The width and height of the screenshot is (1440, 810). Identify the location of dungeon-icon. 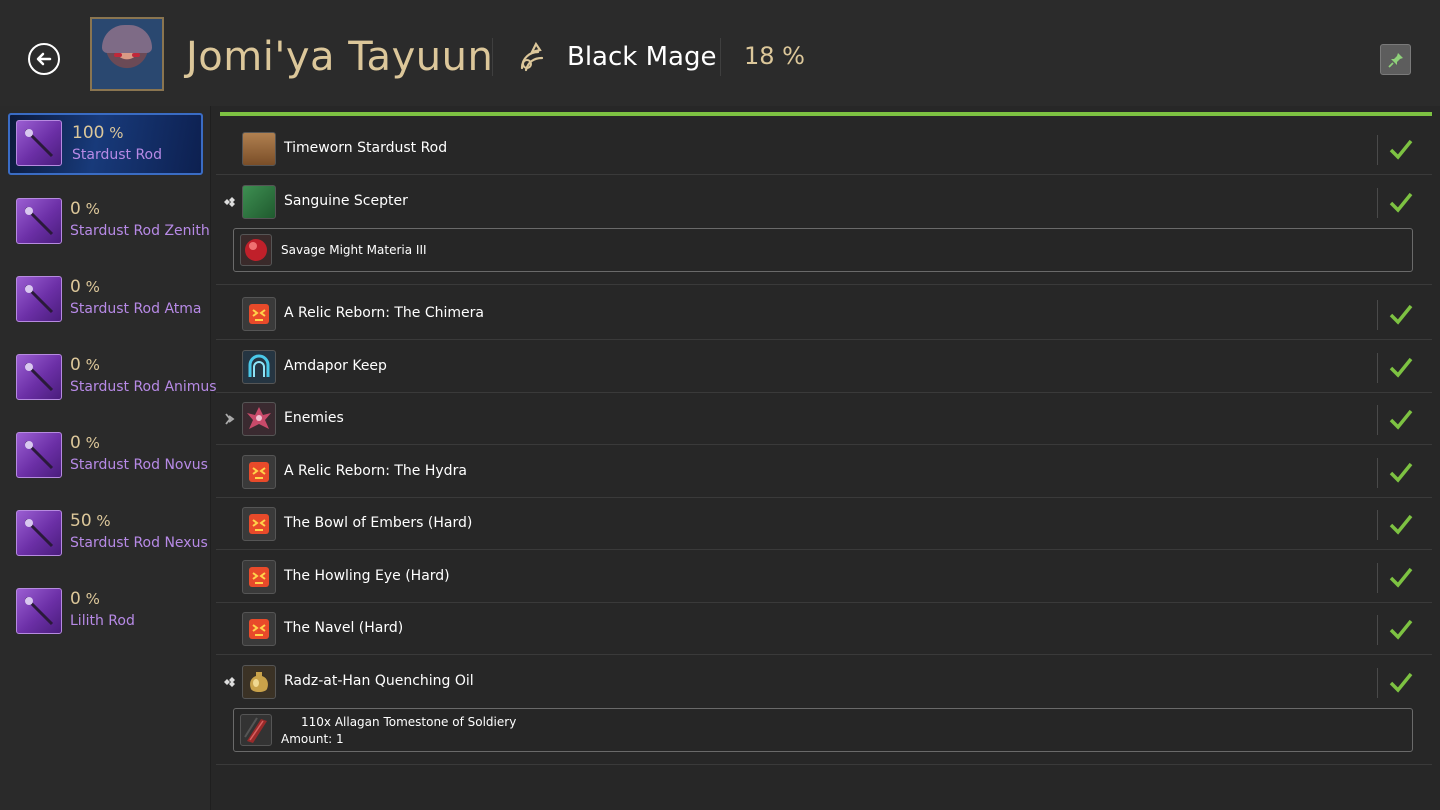
(259, 367).